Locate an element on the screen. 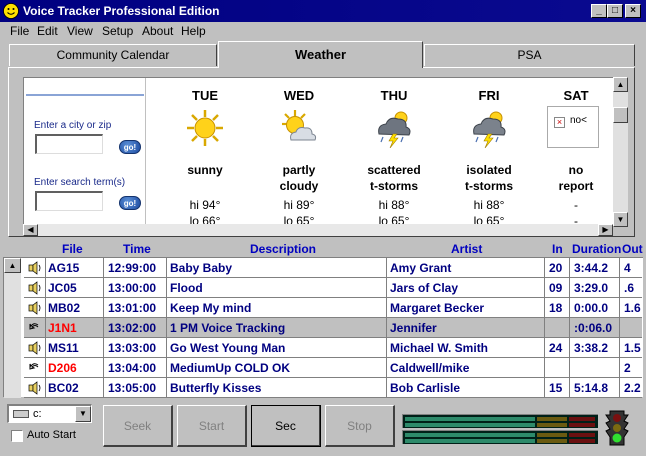 The height and width of the screenshot is (456, 646). drive-select: c: ▼ is located at coordinates (49, 413).